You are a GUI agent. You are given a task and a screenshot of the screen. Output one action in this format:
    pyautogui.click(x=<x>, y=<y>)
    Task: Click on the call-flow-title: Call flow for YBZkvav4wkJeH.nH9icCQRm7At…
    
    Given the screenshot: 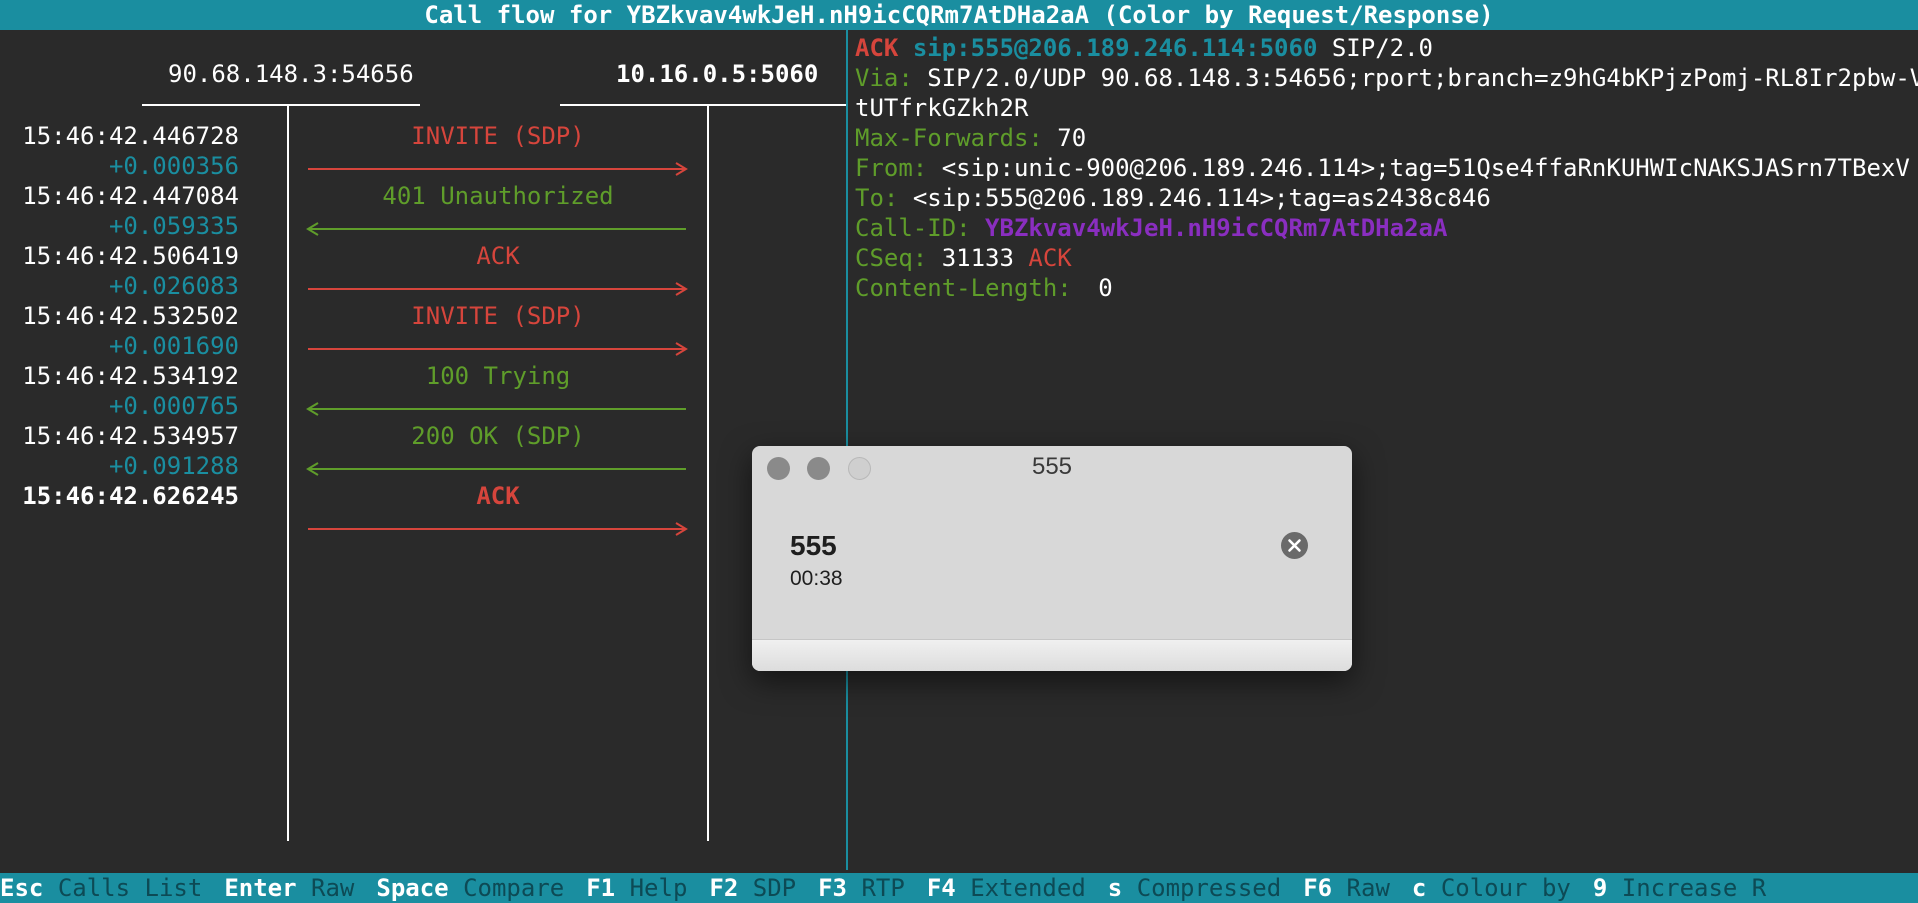 What is the action you would take?
    pyautogui.click(x=959, y=15)
    